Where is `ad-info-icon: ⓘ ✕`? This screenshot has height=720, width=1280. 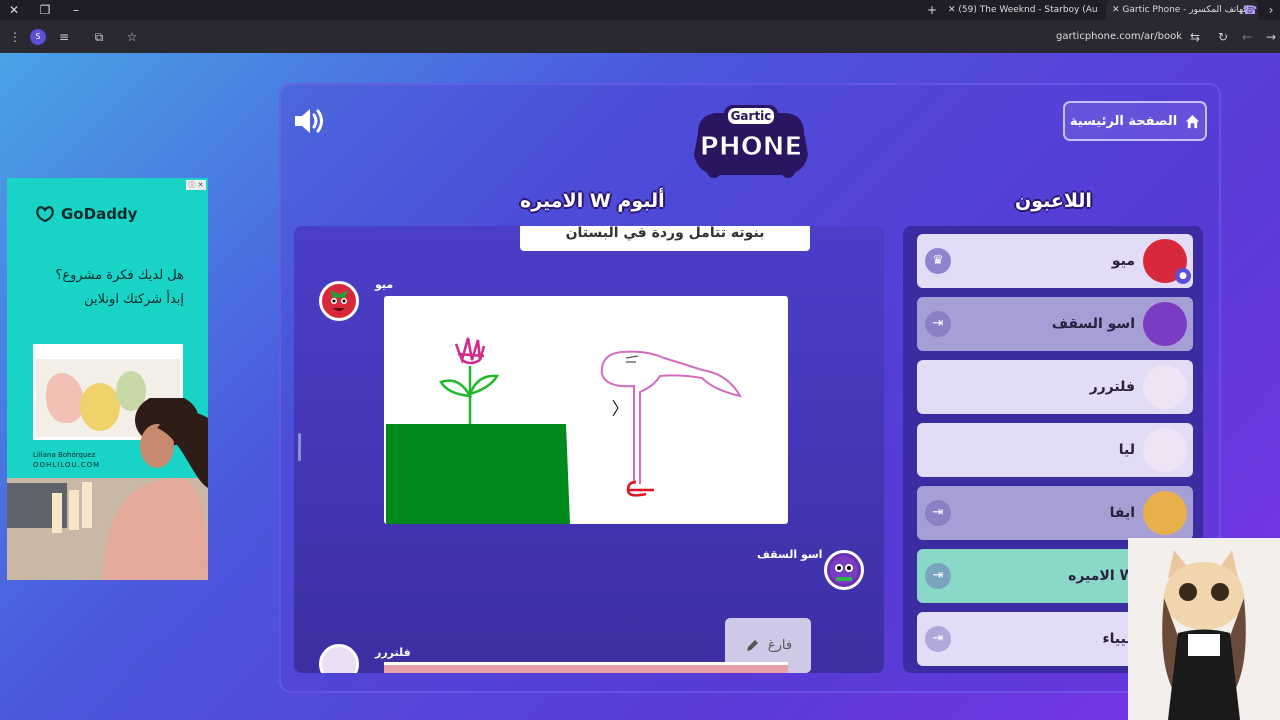
ad-info-icon: ⓘ ✕ is located at coordinates (196, 185).